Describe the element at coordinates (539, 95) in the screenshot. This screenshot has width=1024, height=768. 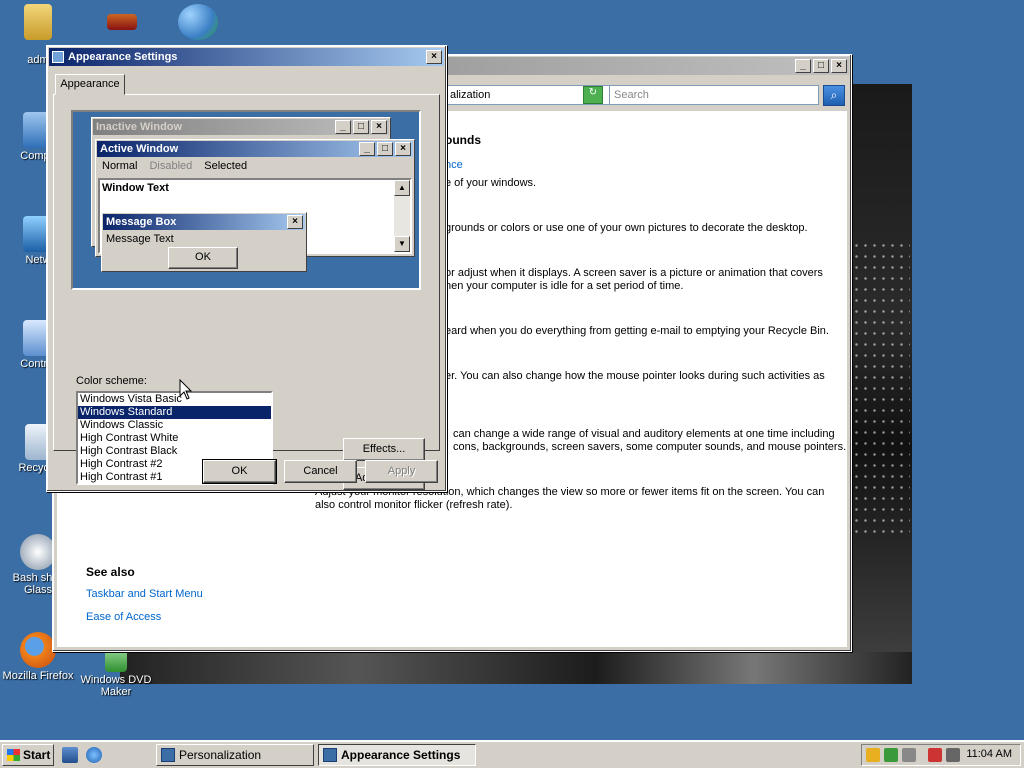
I see `address-bar: alization ▼` at that location.